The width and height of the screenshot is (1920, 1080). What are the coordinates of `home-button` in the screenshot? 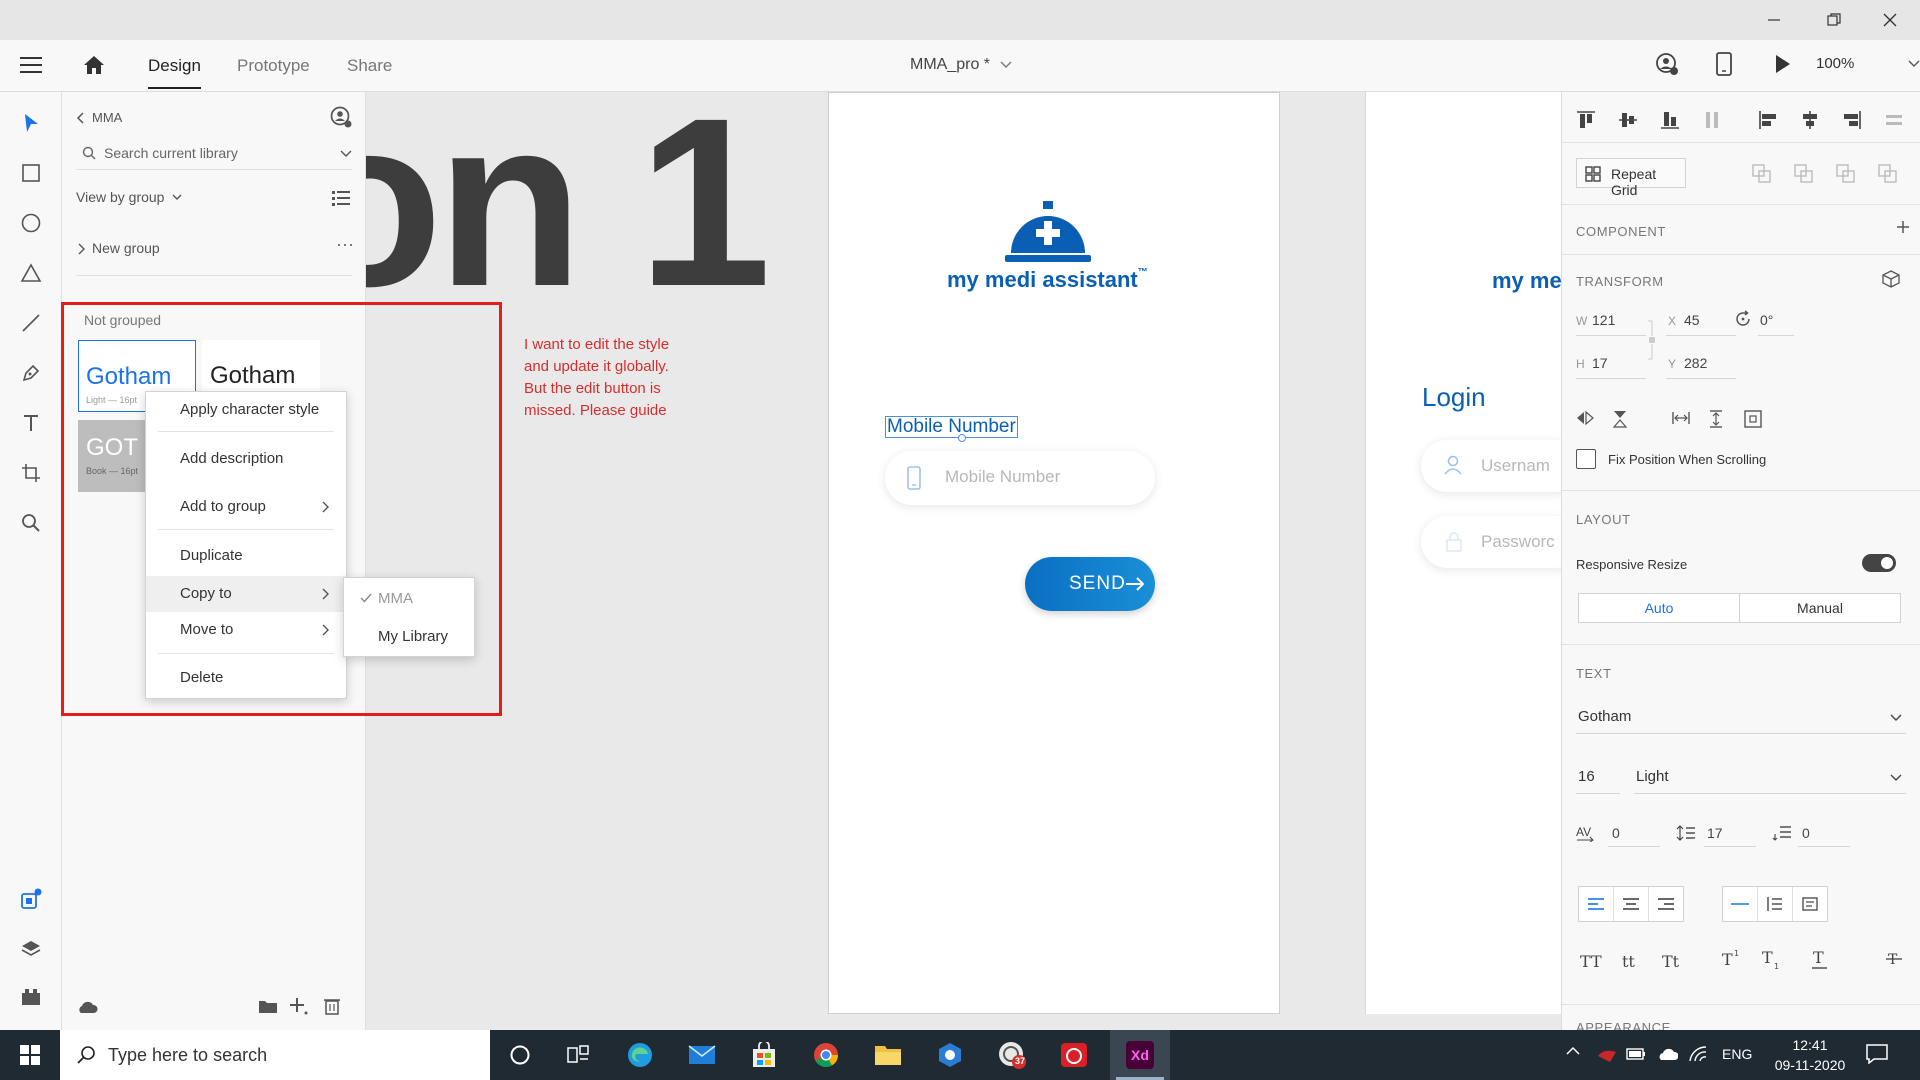 It's located at (94, 65).